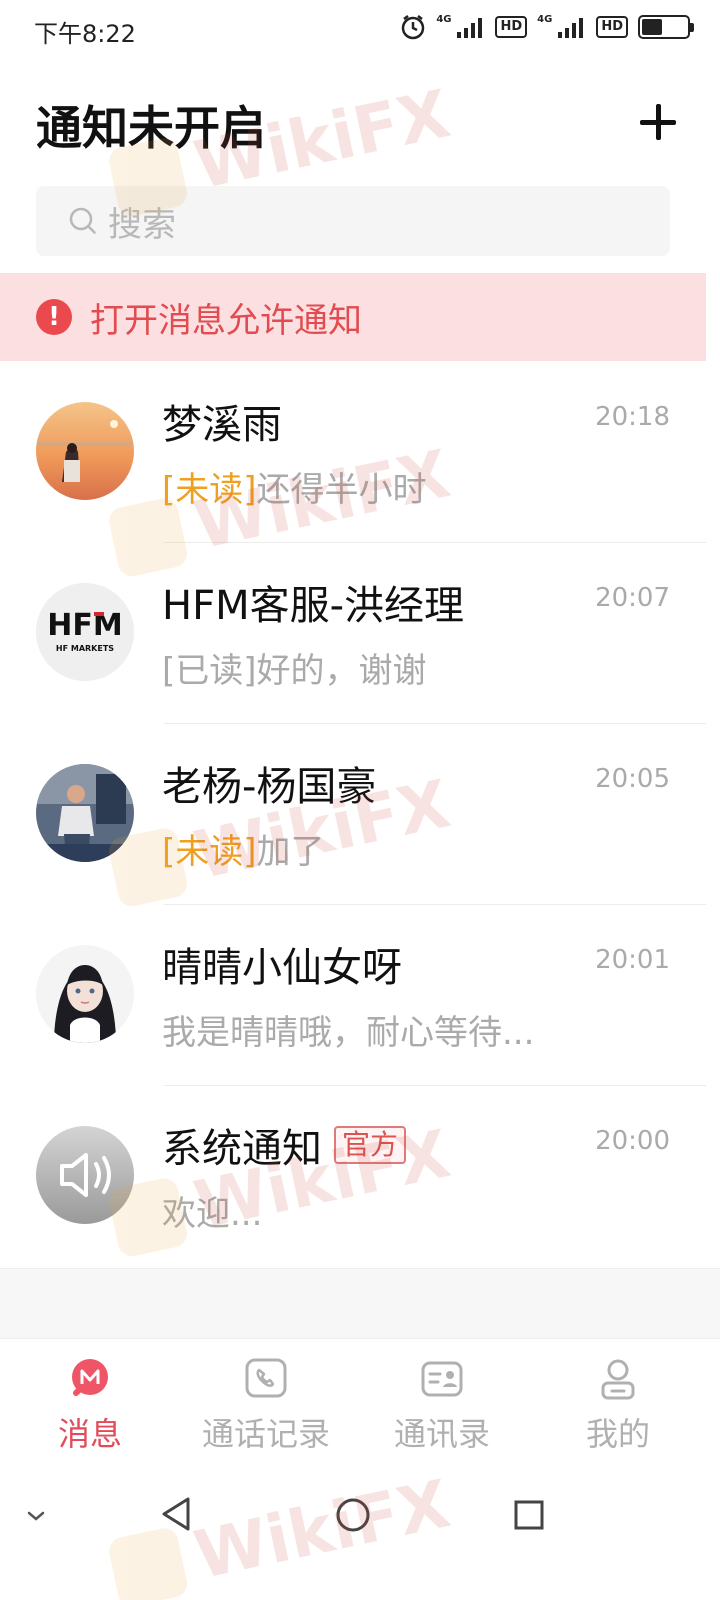 This screenshot has width=720, height=1600. Describe the element at coordinates (151, 128) in the screenshot. I see `page-title: 通知未开启` at that location.